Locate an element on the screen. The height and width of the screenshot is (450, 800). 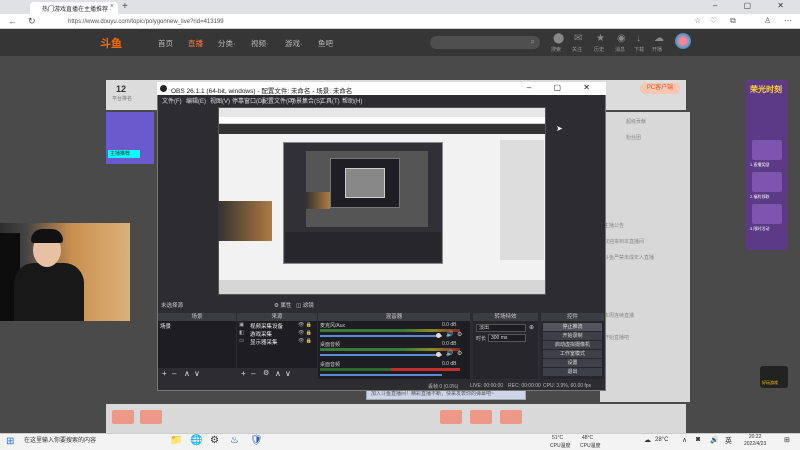
favorite-icon: ☆ is located at coordinates (697, 20).